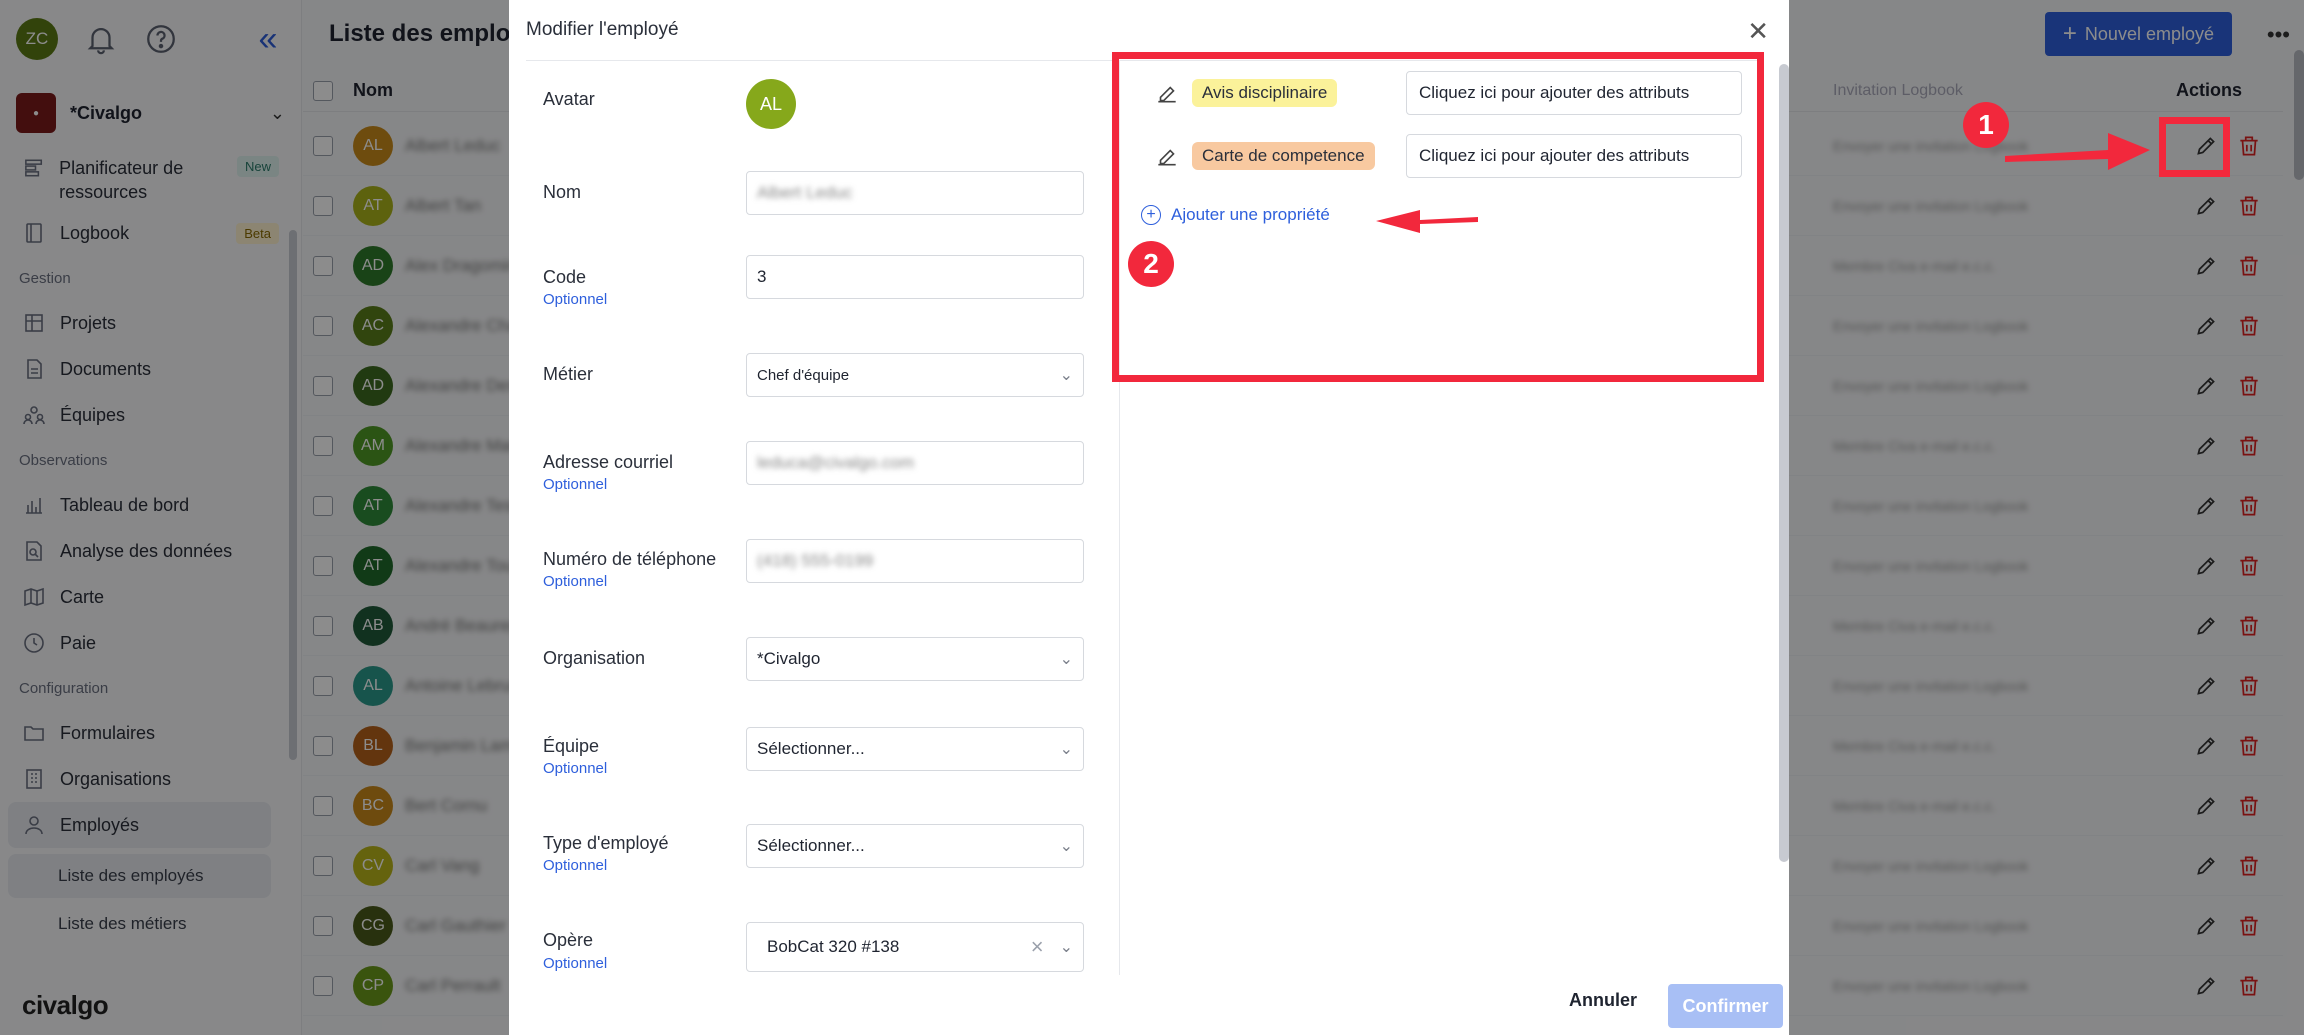 This screenshot has height=1035, width=2304. Describe the element at coordinates (915, 193) in the screenshot. I see `nom-input: Albert Leduc` at that location.